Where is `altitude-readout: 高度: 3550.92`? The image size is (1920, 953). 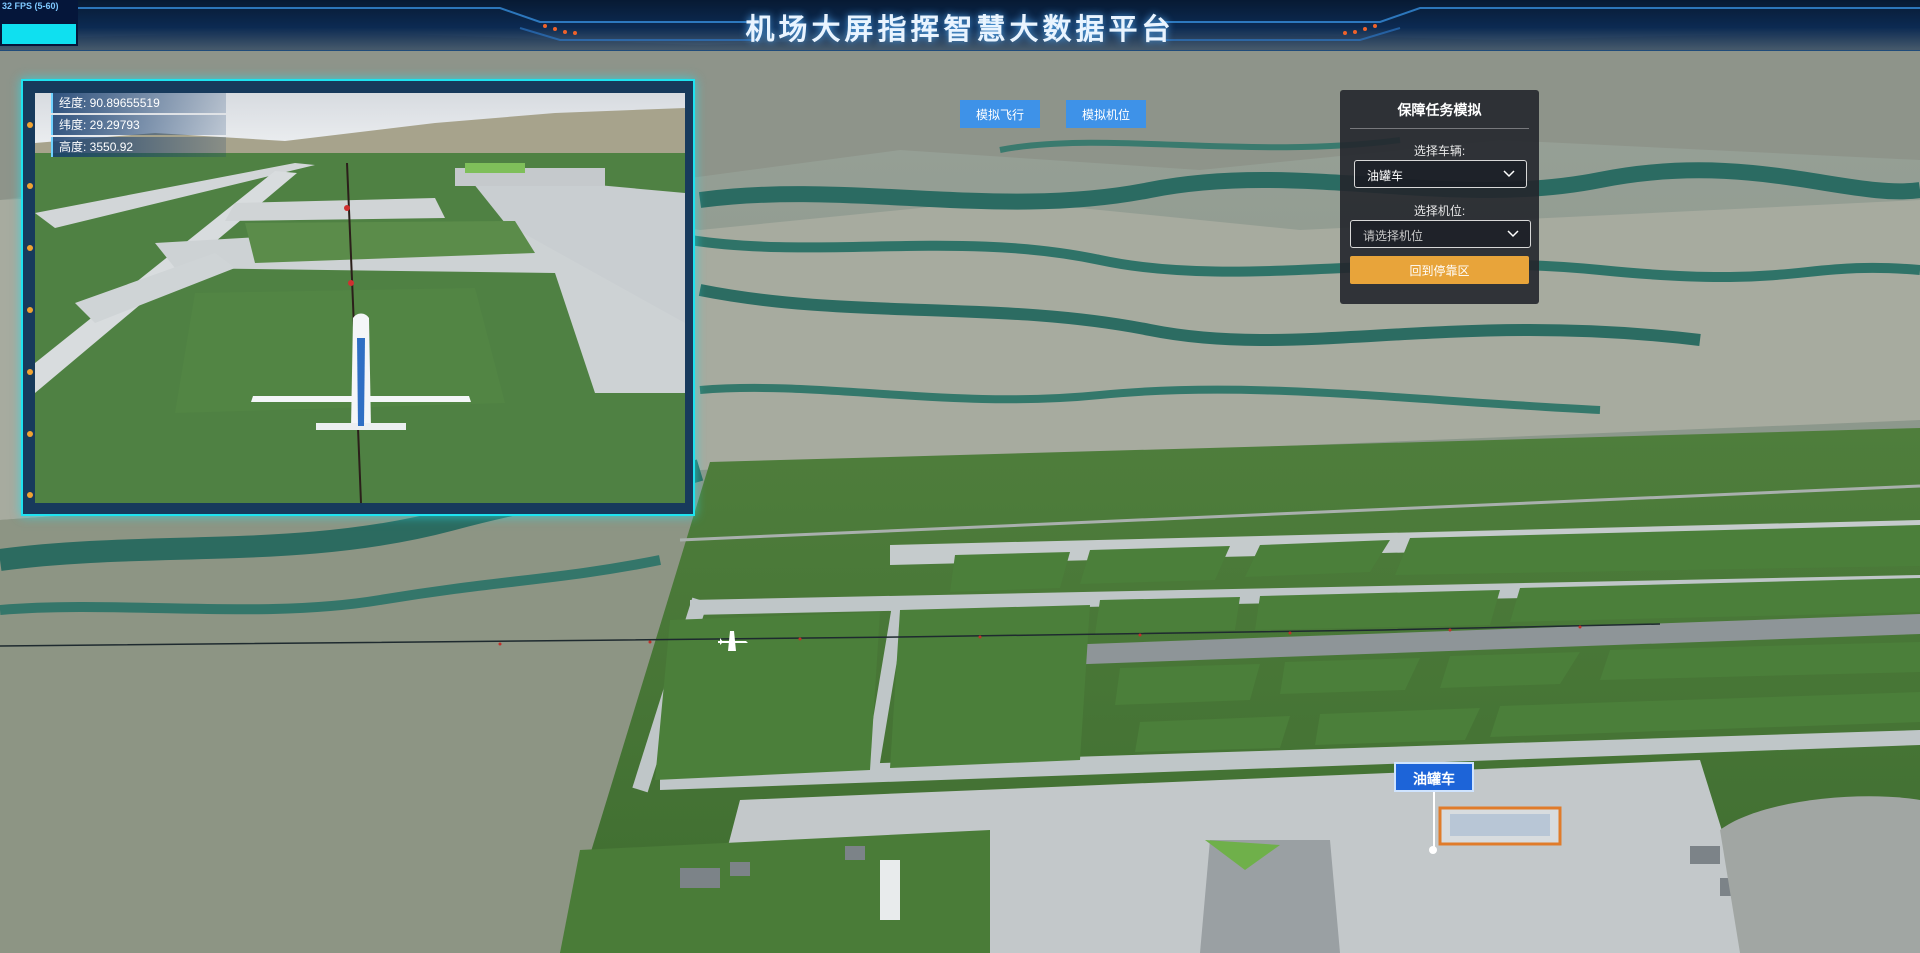 altitude-readout: 高度: 3550.92 is located at coordinates (138, 147).